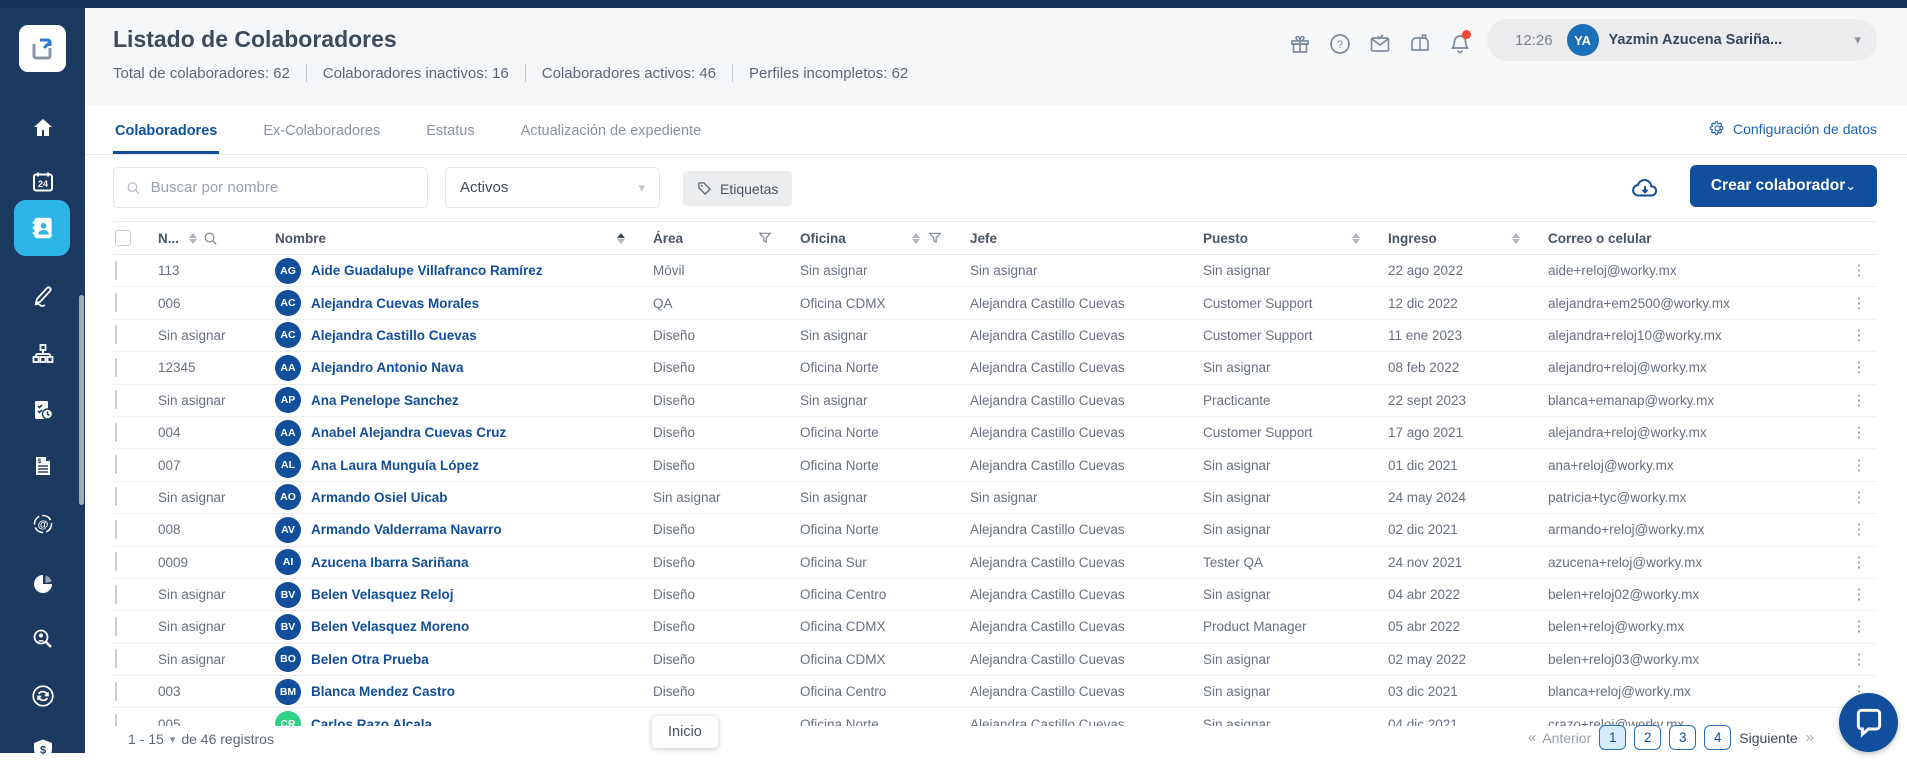 Image resolution: width=1907 pixels, height=774 pixels. I want to click on collaborator-name-link: Alejandra Castillo Cuevas, so click(394, 335).